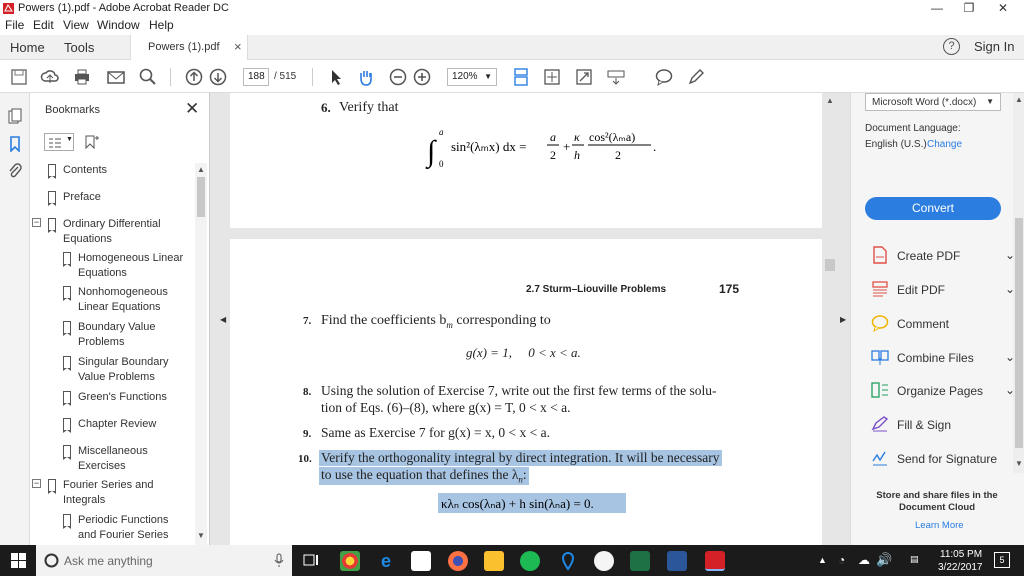 Image resolution: width=1024 pixels, height=576 pixels. I want to click on full-screen-icon, so click(584, 77).